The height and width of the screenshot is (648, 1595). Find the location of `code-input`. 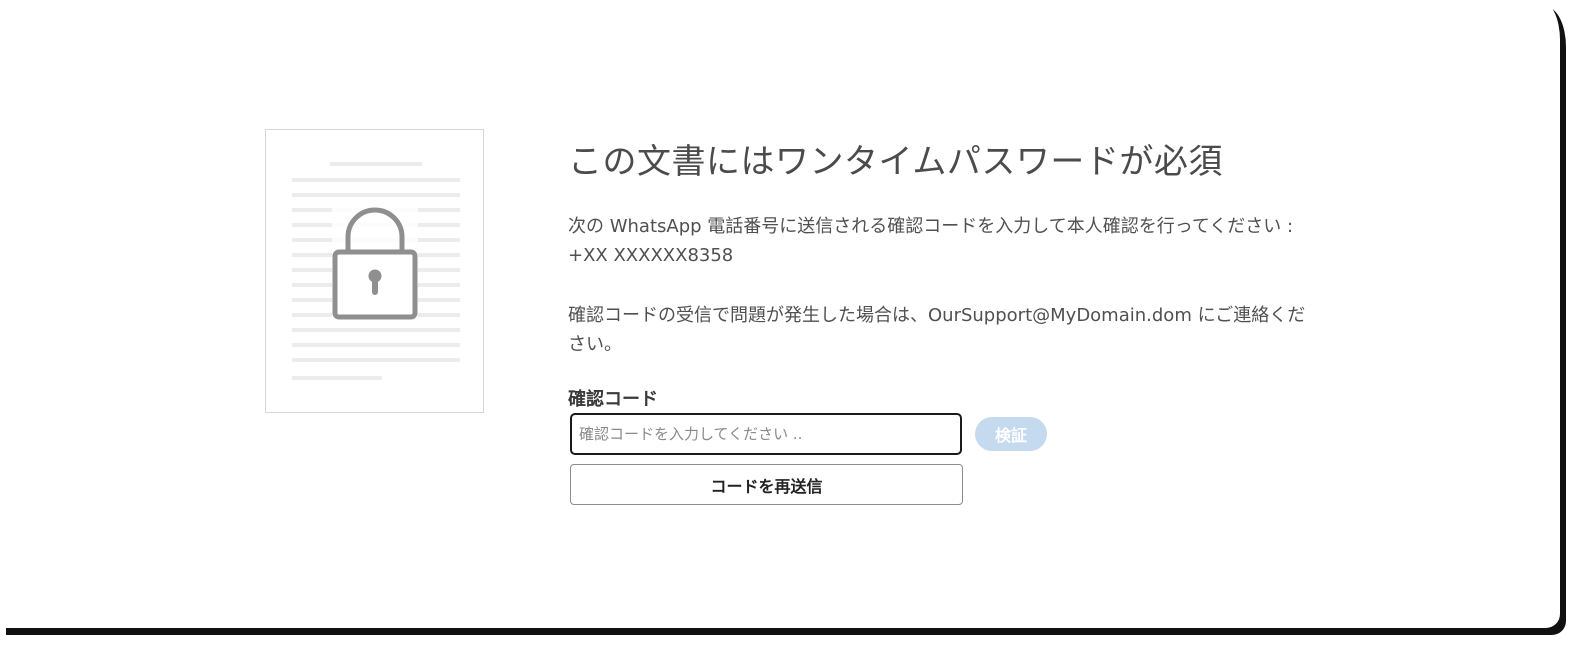

code-input is located at coordinates (766, 434).